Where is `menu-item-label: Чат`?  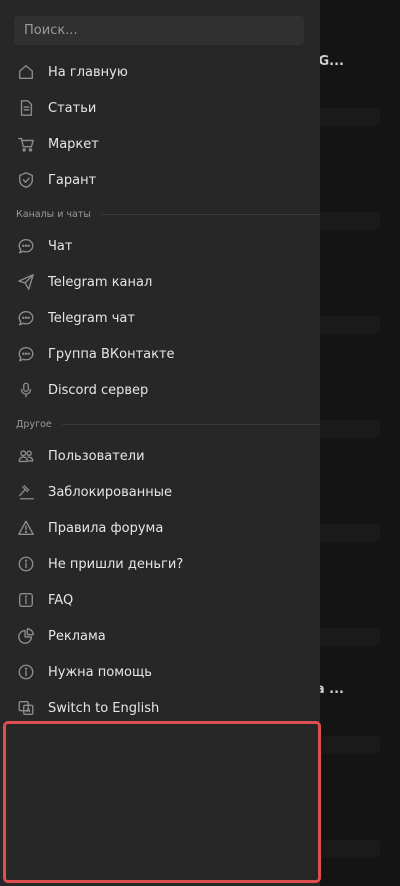 menu-item-label: Чат is located at coordinates (60, 246).